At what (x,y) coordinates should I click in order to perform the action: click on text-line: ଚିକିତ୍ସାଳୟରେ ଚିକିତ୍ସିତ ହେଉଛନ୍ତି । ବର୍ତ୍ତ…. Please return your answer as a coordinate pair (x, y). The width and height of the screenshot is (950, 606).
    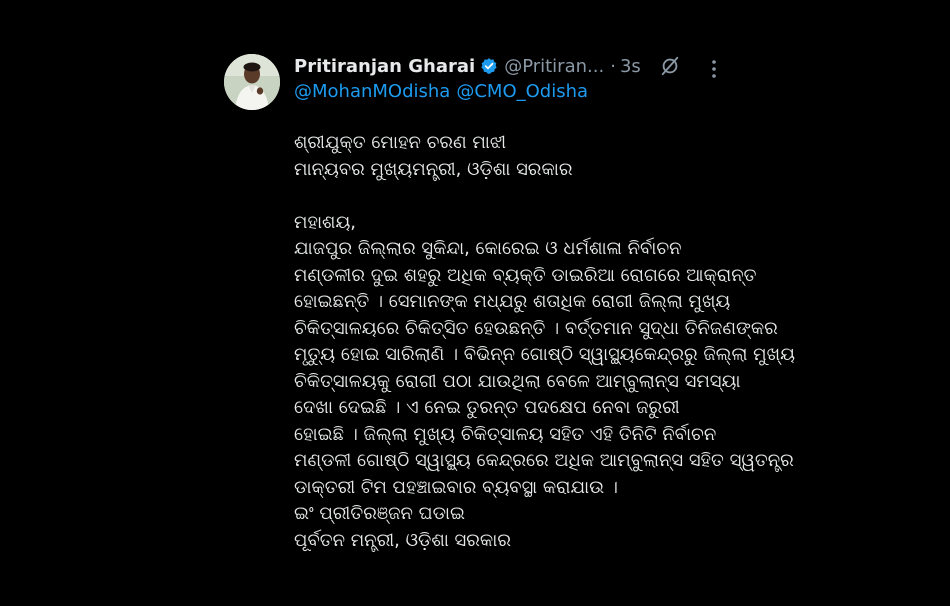
    Looking at the image, I should click on (536, 328).